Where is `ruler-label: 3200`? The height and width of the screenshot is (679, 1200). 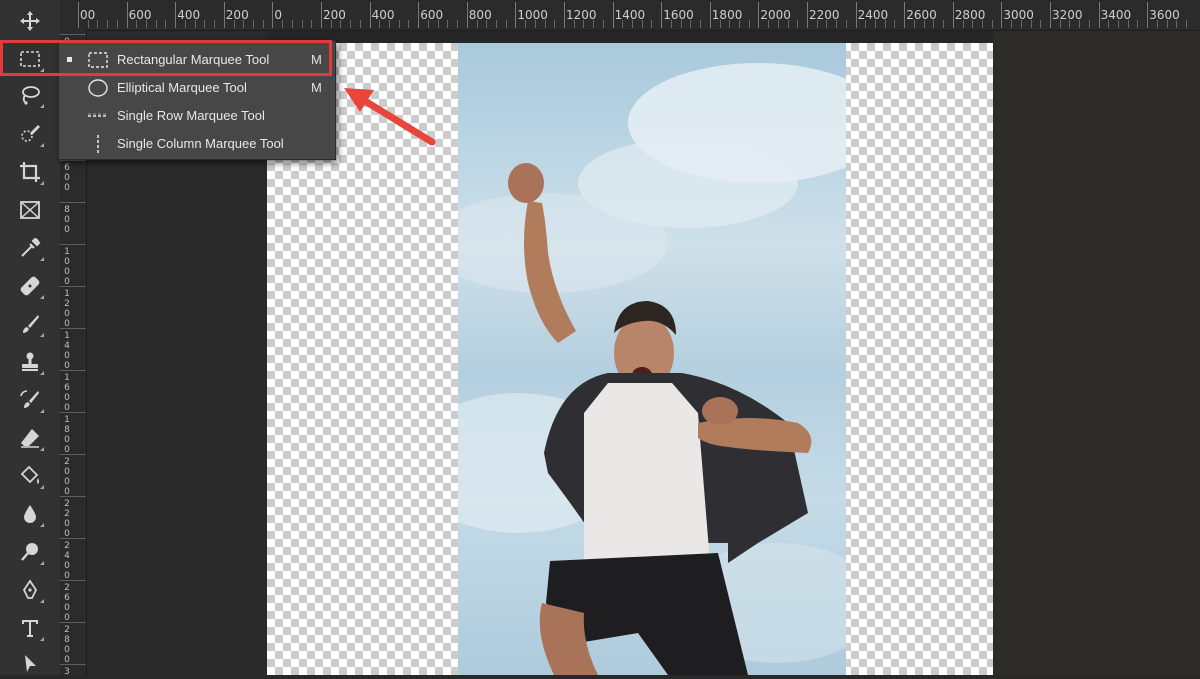 ruler-label: 3200 is located at coordinates (1067, 15).